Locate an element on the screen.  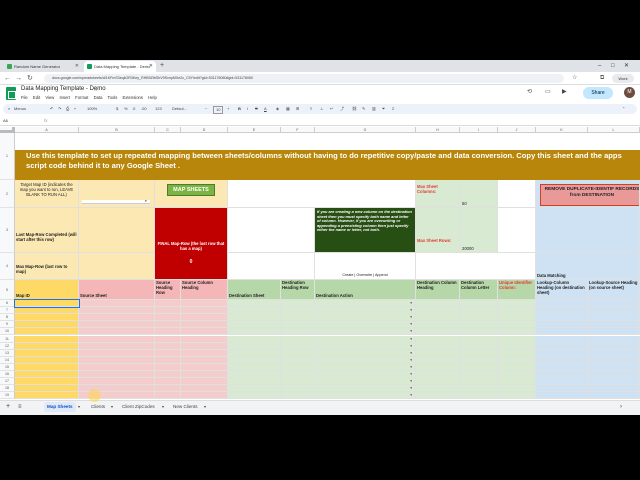
print-icon: ⎙ is located at coordinates (67, 109).